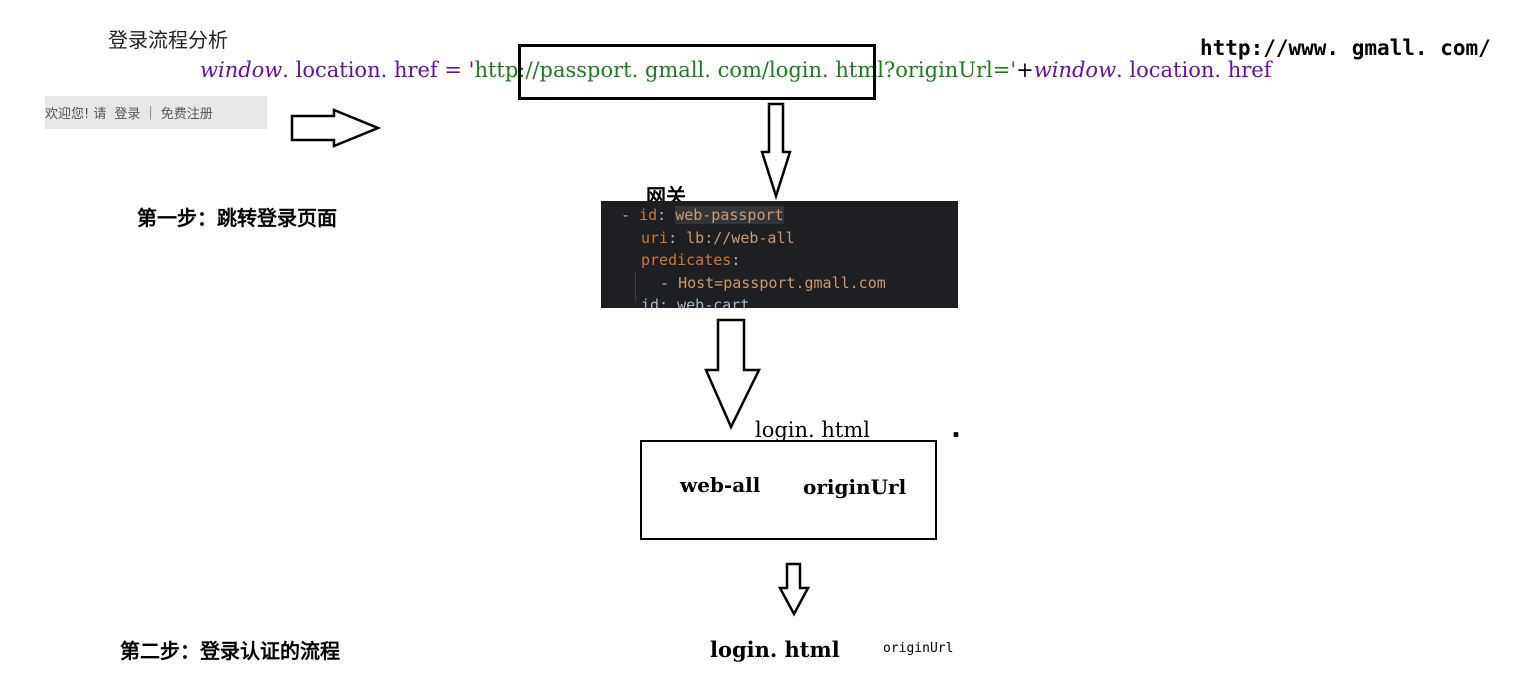 The width and height of the screenshot is (1530, 687). I want to click on window-keyword-2: window, so click(1075, 70).